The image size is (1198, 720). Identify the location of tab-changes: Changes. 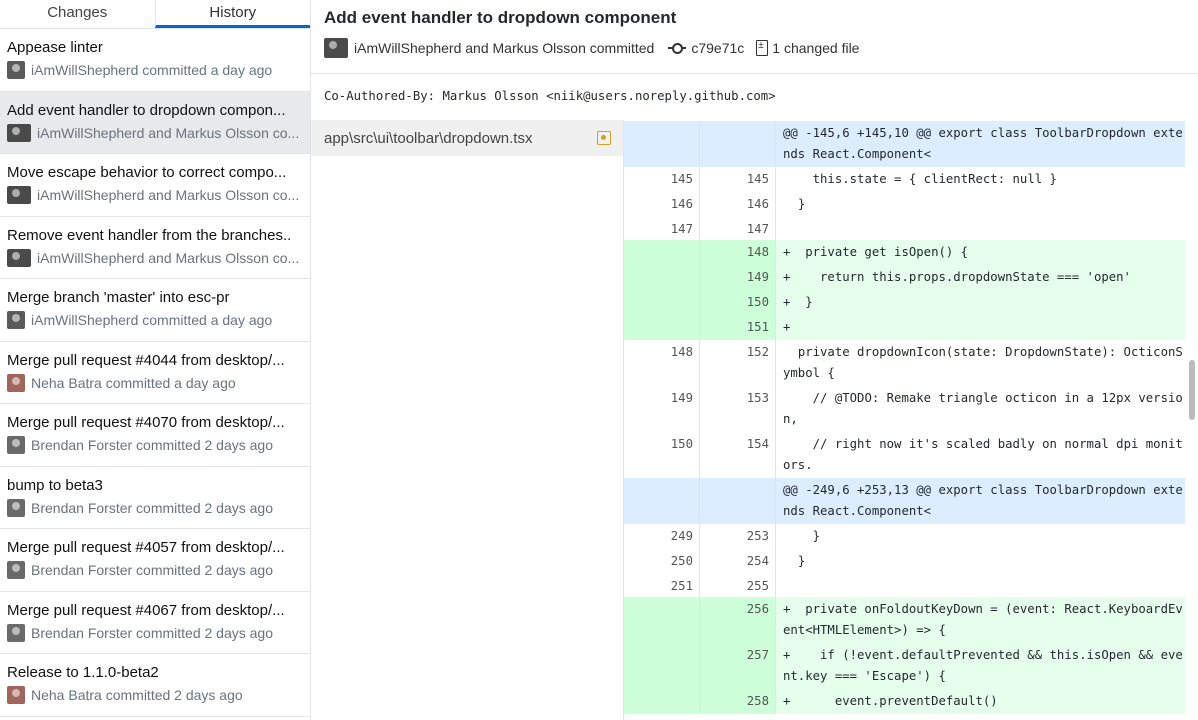
(77, 14).